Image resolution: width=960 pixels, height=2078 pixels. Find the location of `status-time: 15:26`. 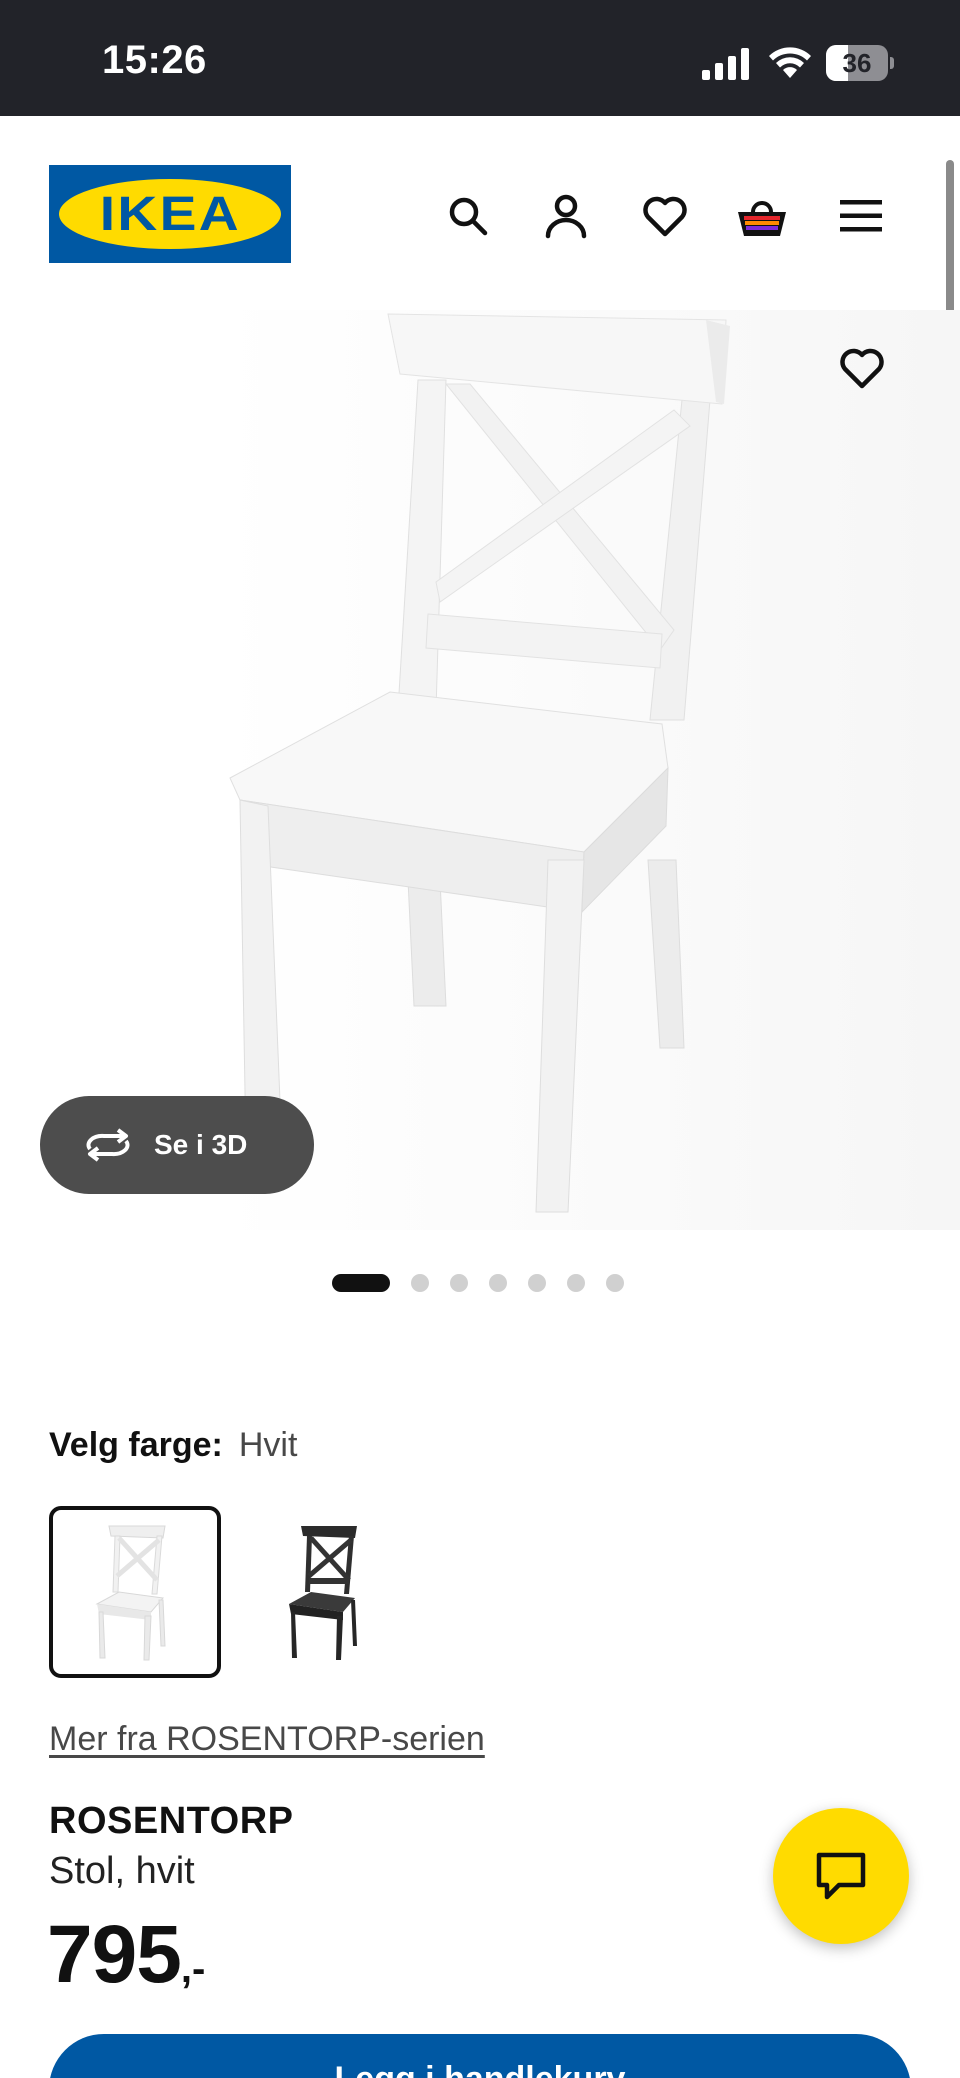

status-time: 15:26 is located at coordinates (154, 60).